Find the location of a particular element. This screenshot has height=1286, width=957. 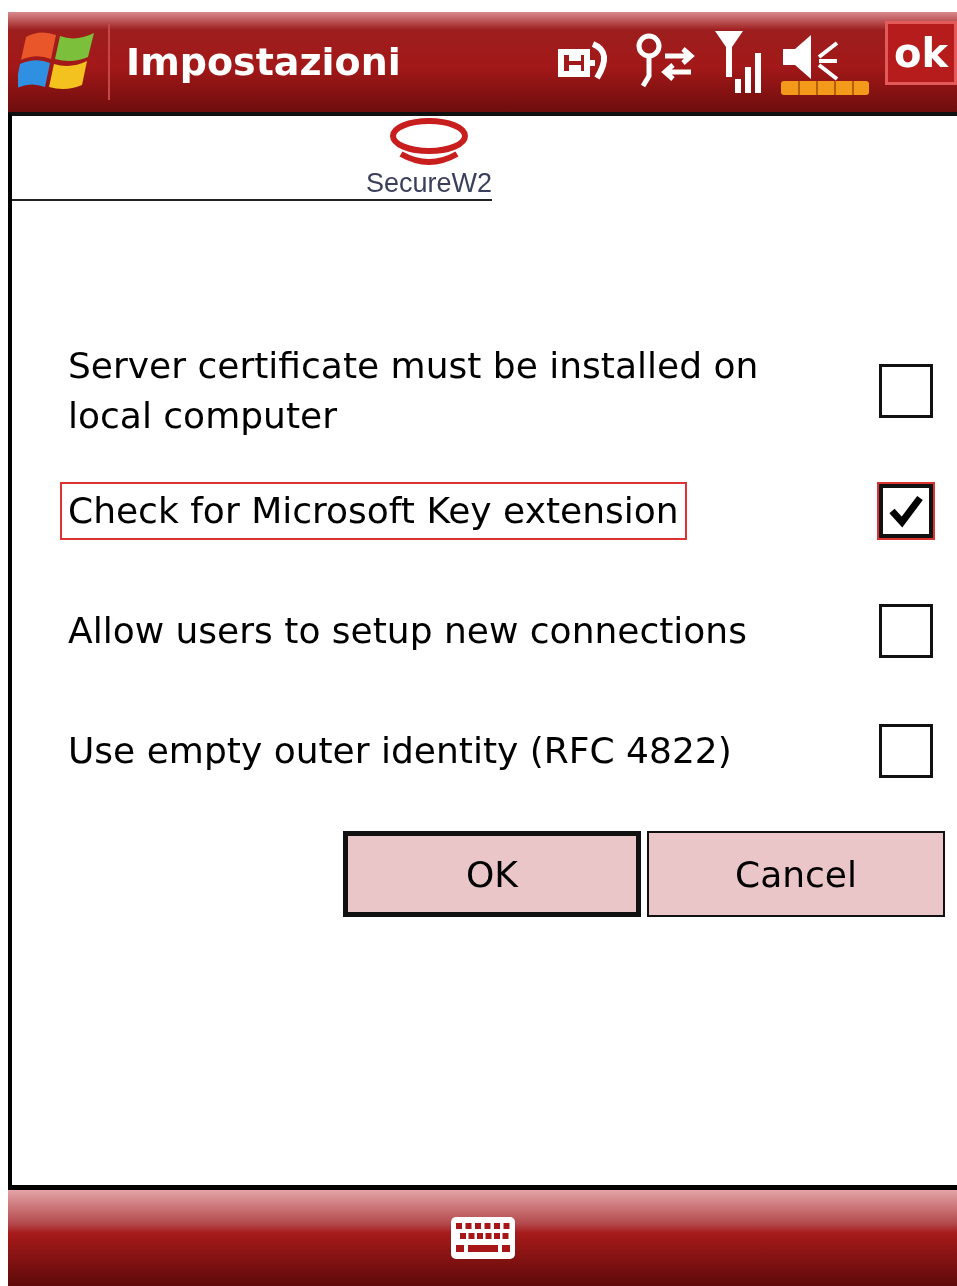

option-label: Check for Microsoft Key extension is located at coordinates (373, 511).